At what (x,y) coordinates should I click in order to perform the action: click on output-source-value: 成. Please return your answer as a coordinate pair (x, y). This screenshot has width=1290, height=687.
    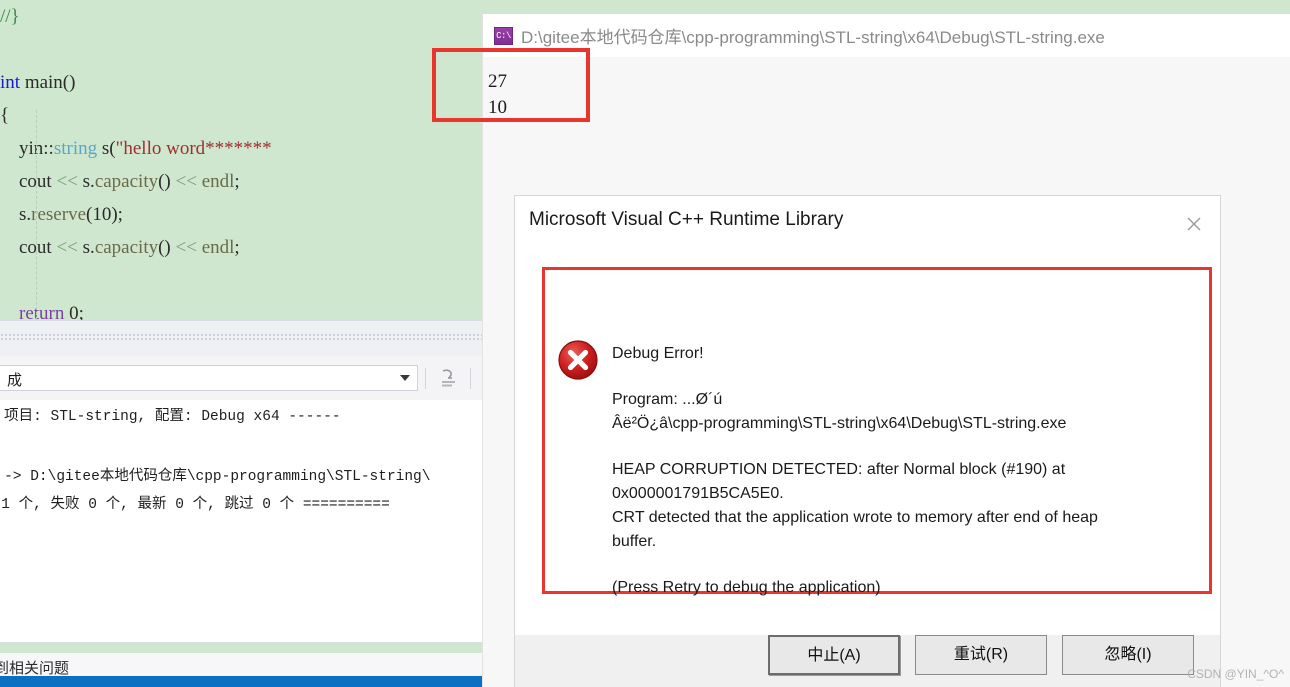
    Looking at the image, I should click on (15, 380).